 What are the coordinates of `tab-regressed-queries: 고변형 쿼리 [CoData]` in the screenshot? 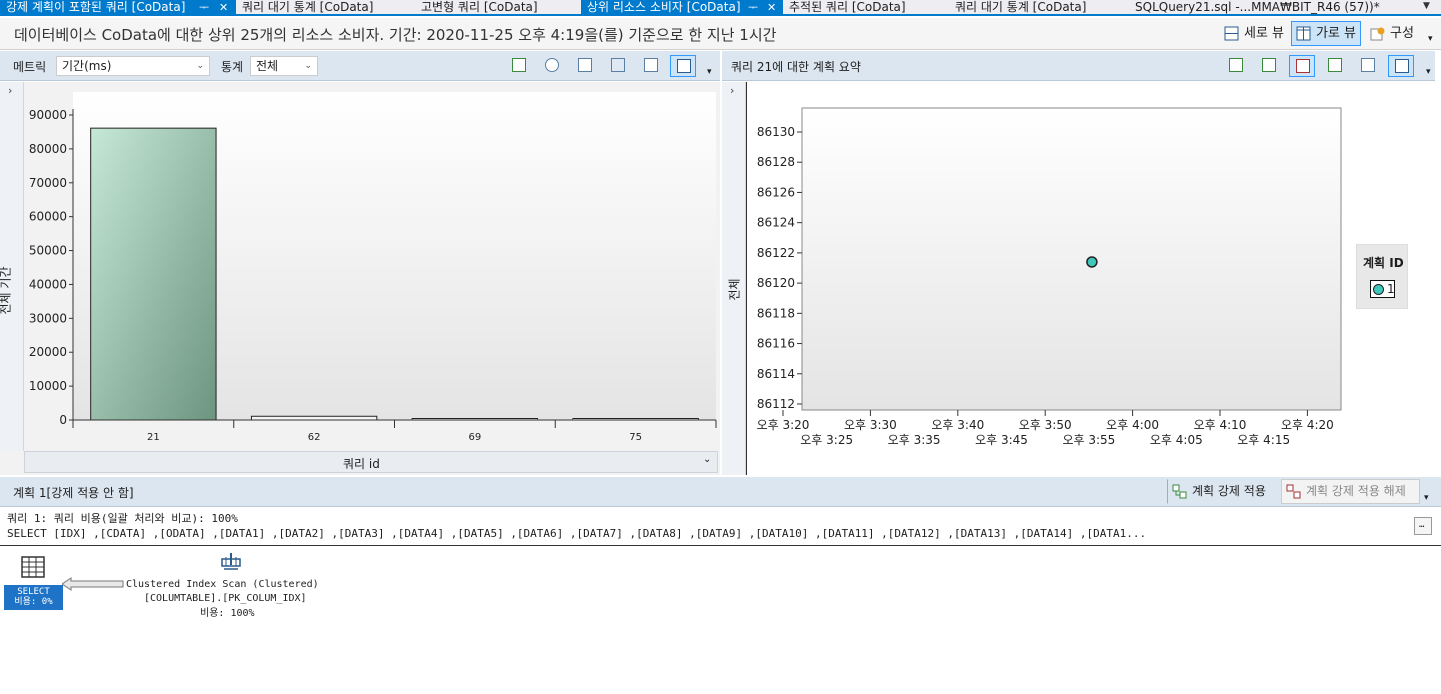 It's located at (498, 8).